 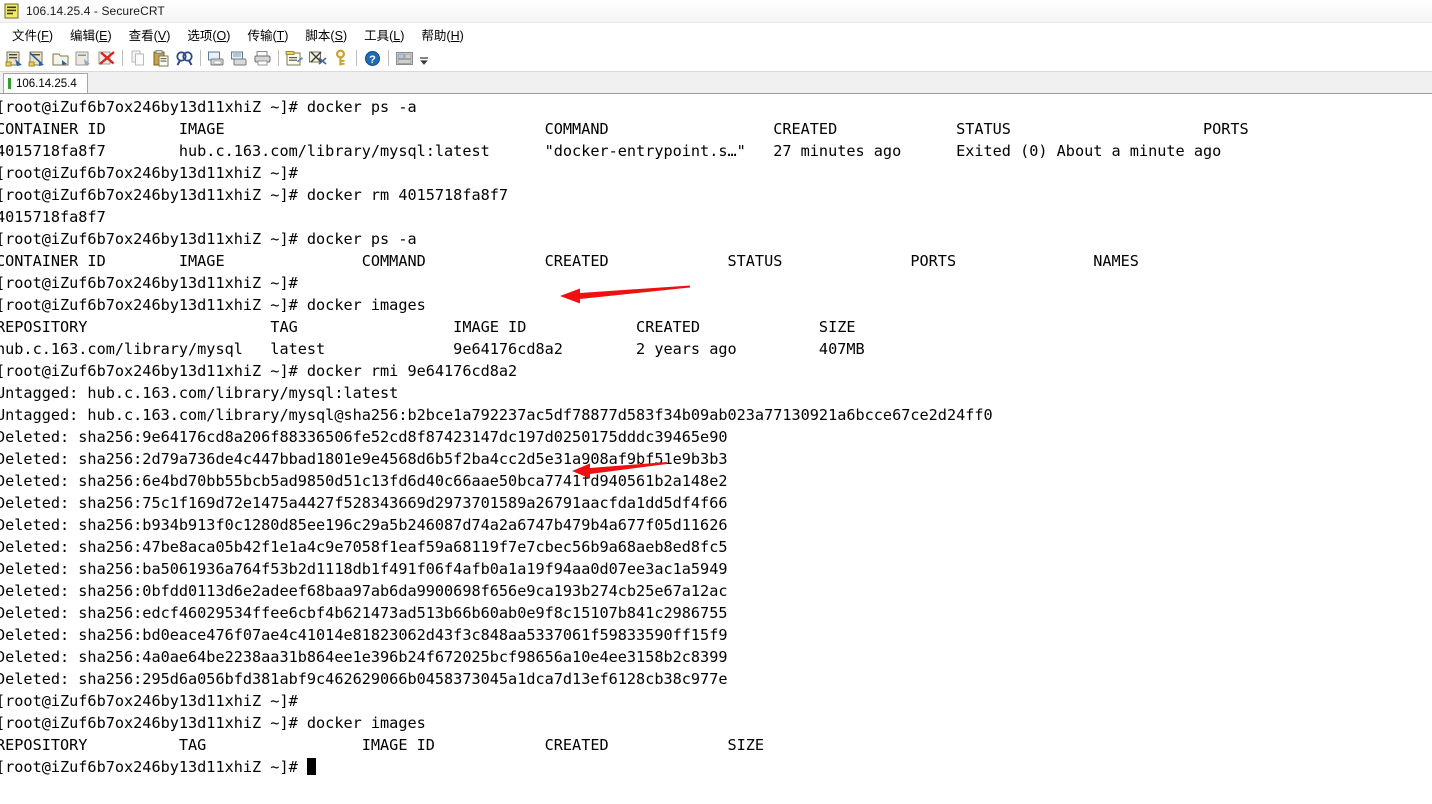 I want to click on menu-view-pre: 查看(, so click(x=143, y=35).